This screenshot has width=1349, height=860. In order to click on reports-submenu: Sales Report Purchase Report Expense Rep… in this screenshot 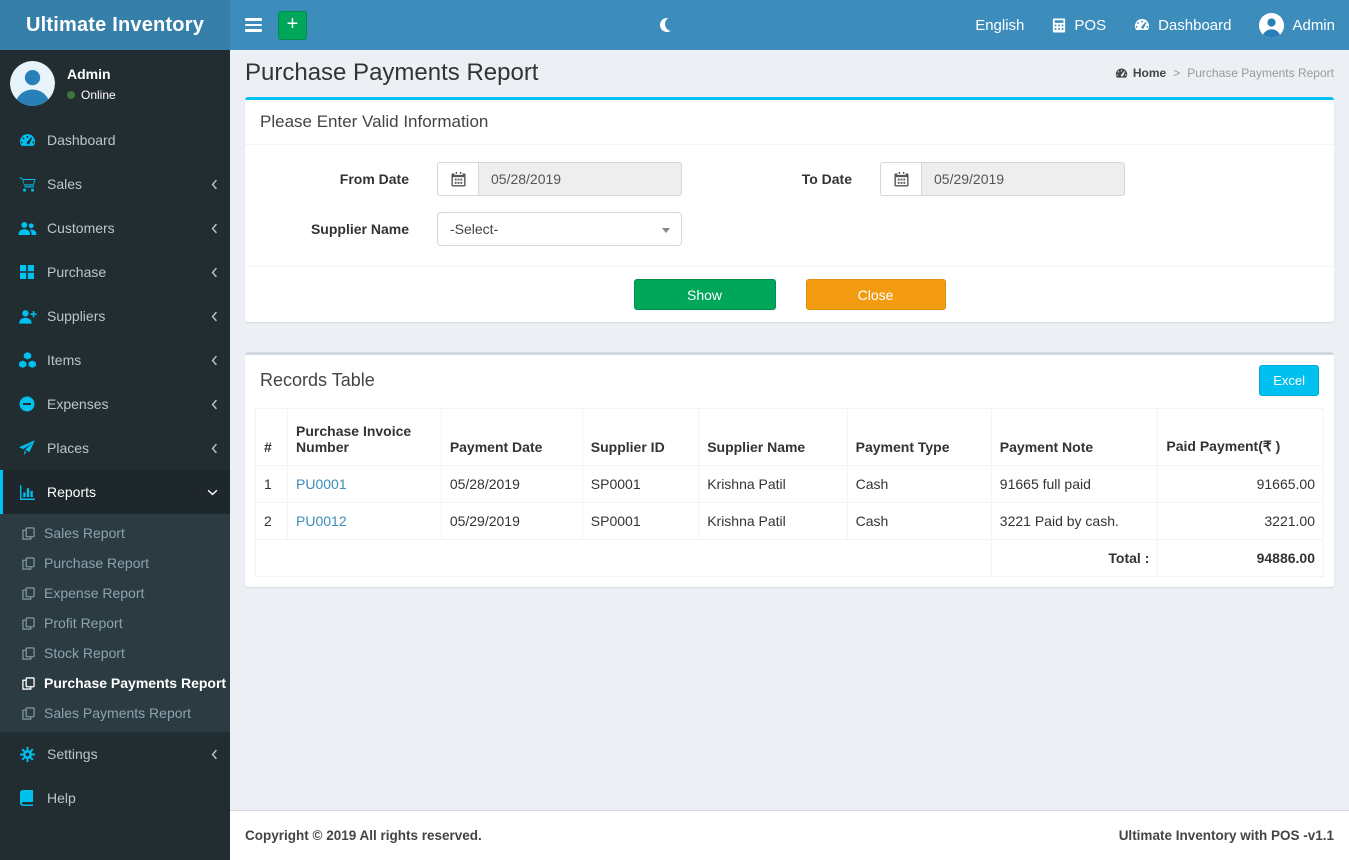, I will do `click(115, 623)`.